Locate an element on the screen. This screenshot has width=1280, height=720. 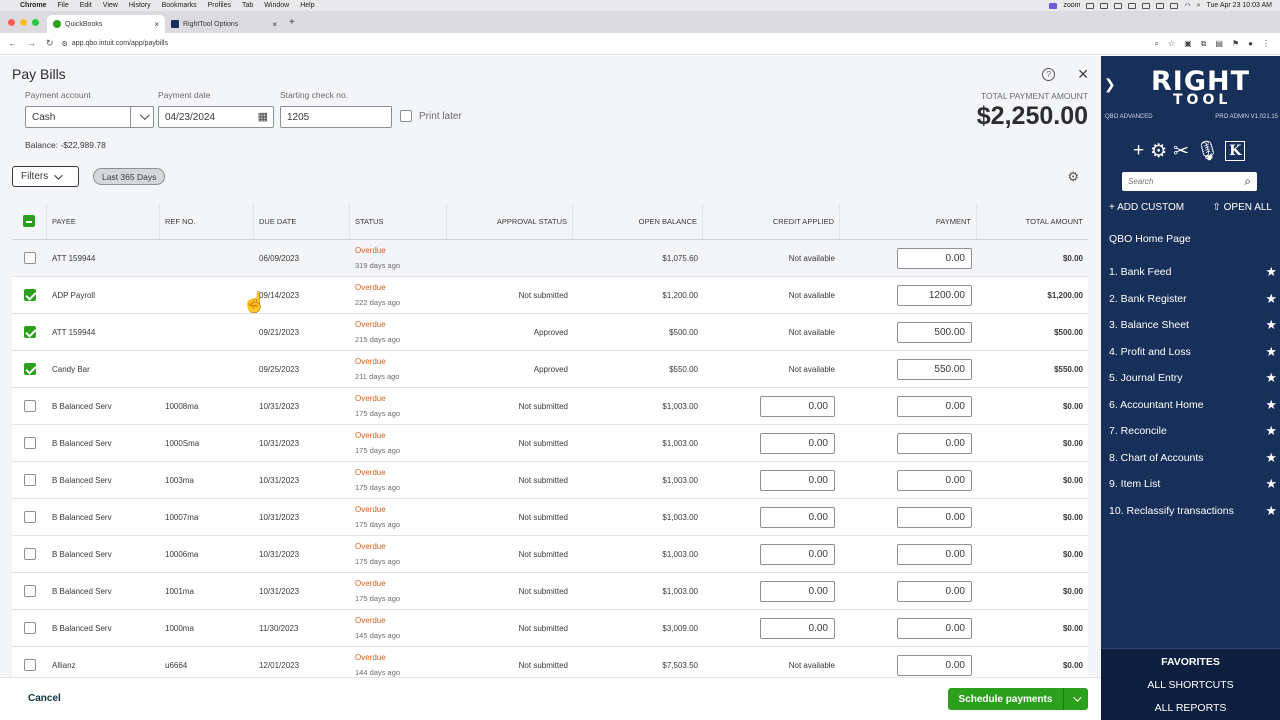
table-settings-gear-icon: ⚙ is located at coordinates (1073, 177).